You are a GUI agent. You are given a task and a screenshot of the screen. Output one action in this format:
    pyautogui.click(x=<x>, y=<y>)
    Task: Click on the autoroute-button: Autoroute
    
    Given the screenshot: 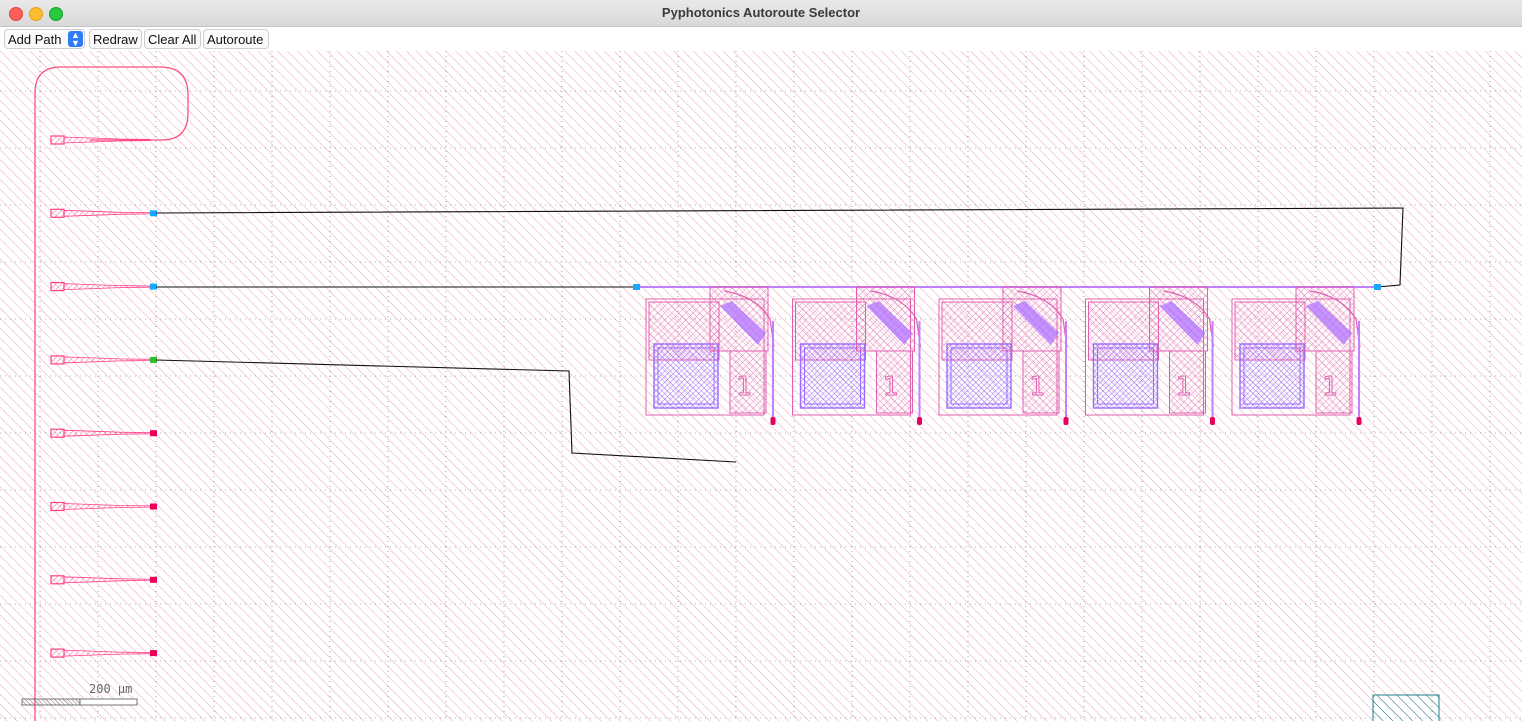 What is the action you would take?
    pyautogui.click(x=236, y=39)
    